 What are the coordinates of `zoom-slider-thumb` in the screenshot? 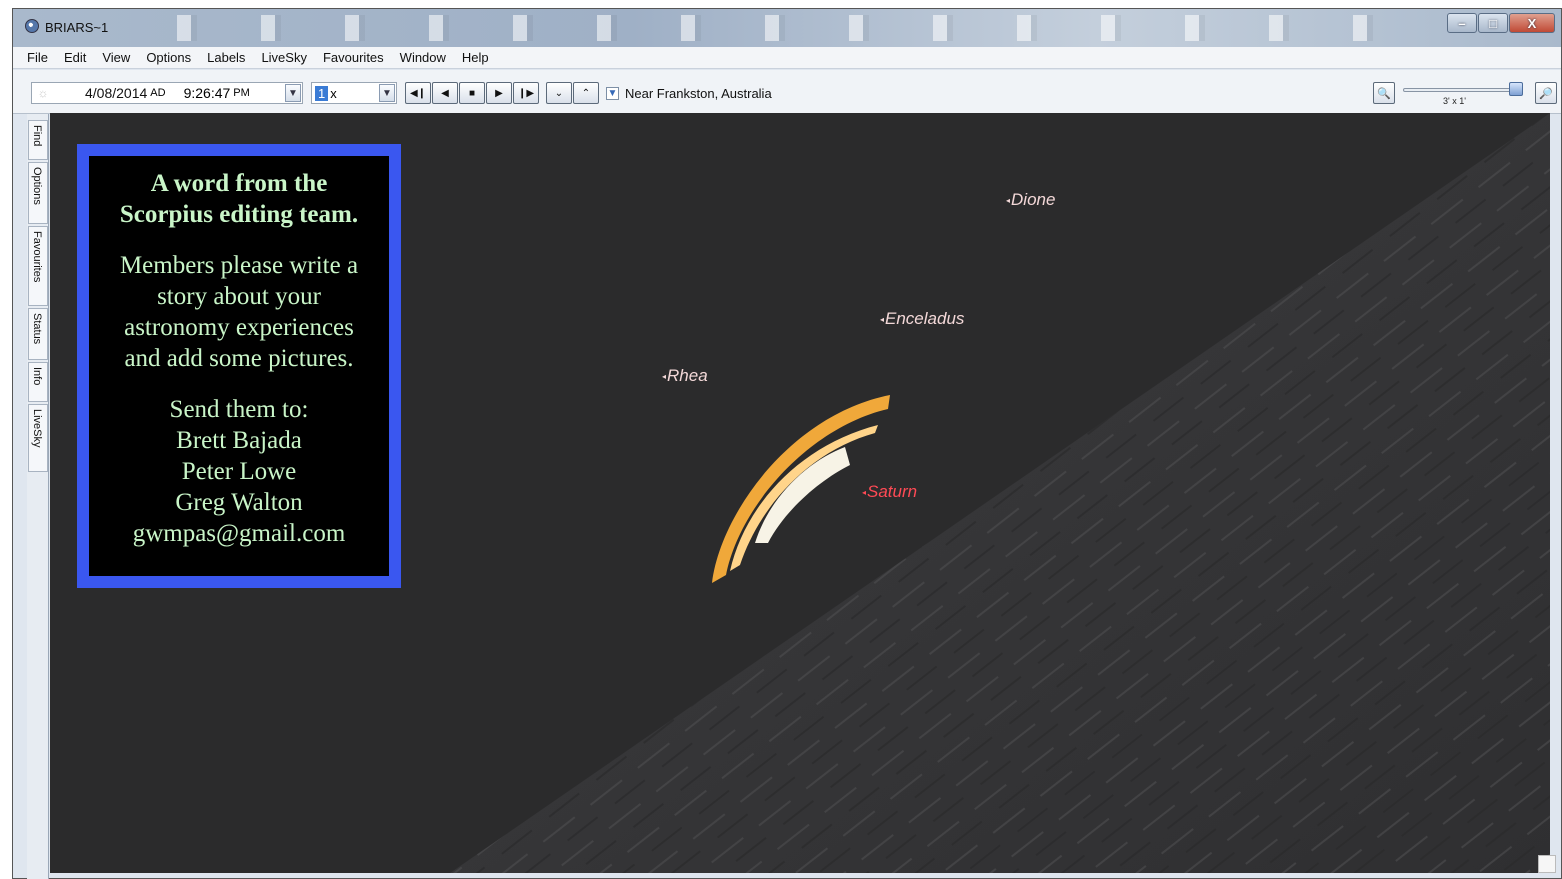 It's located at (1516, 89).